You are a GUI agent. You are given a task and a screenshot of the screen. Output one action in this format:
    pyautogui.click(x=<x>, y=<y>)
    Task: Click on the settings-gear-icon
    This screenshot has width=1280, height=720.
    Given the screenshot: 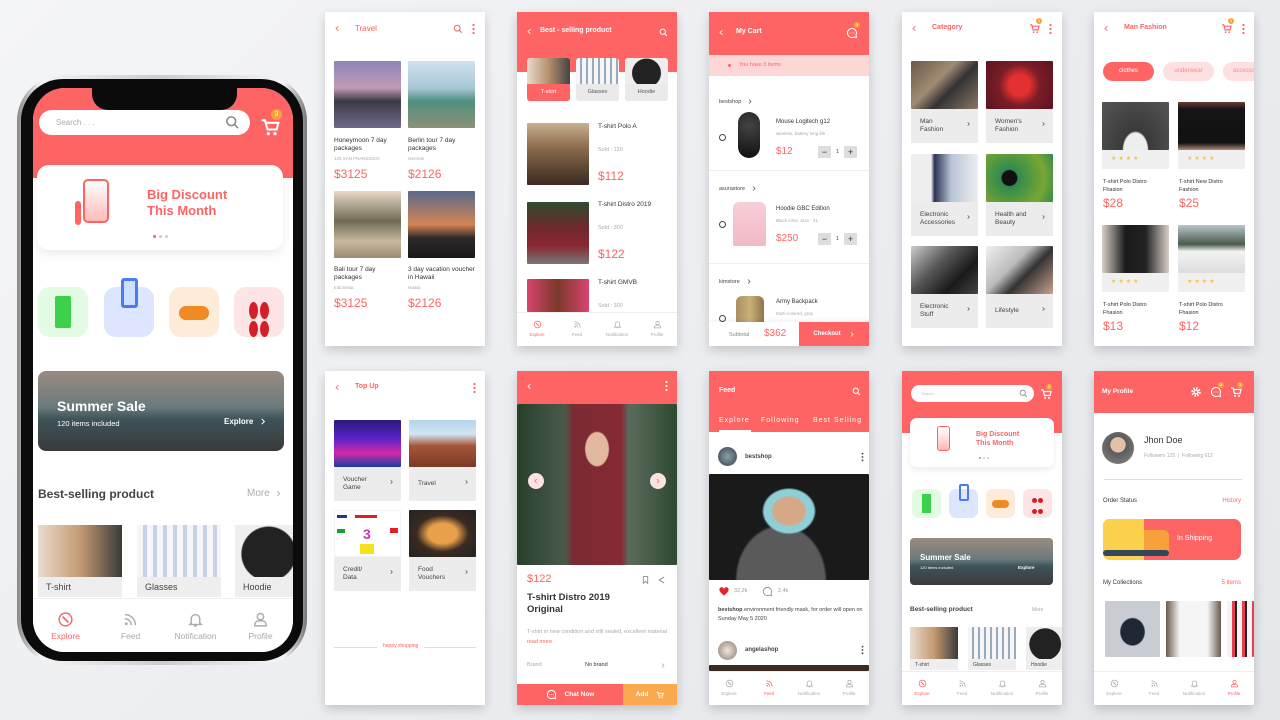 What is the action you would take?
    pyautogui.click(x=1196, y=392)
    